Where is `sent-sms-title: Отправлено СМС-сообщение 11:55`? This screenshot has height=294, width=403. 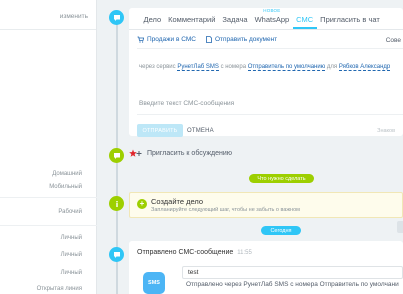 sent-sms-title: Отправлено СМС-сообщение 11:55 is located at coordinates (194, 252).